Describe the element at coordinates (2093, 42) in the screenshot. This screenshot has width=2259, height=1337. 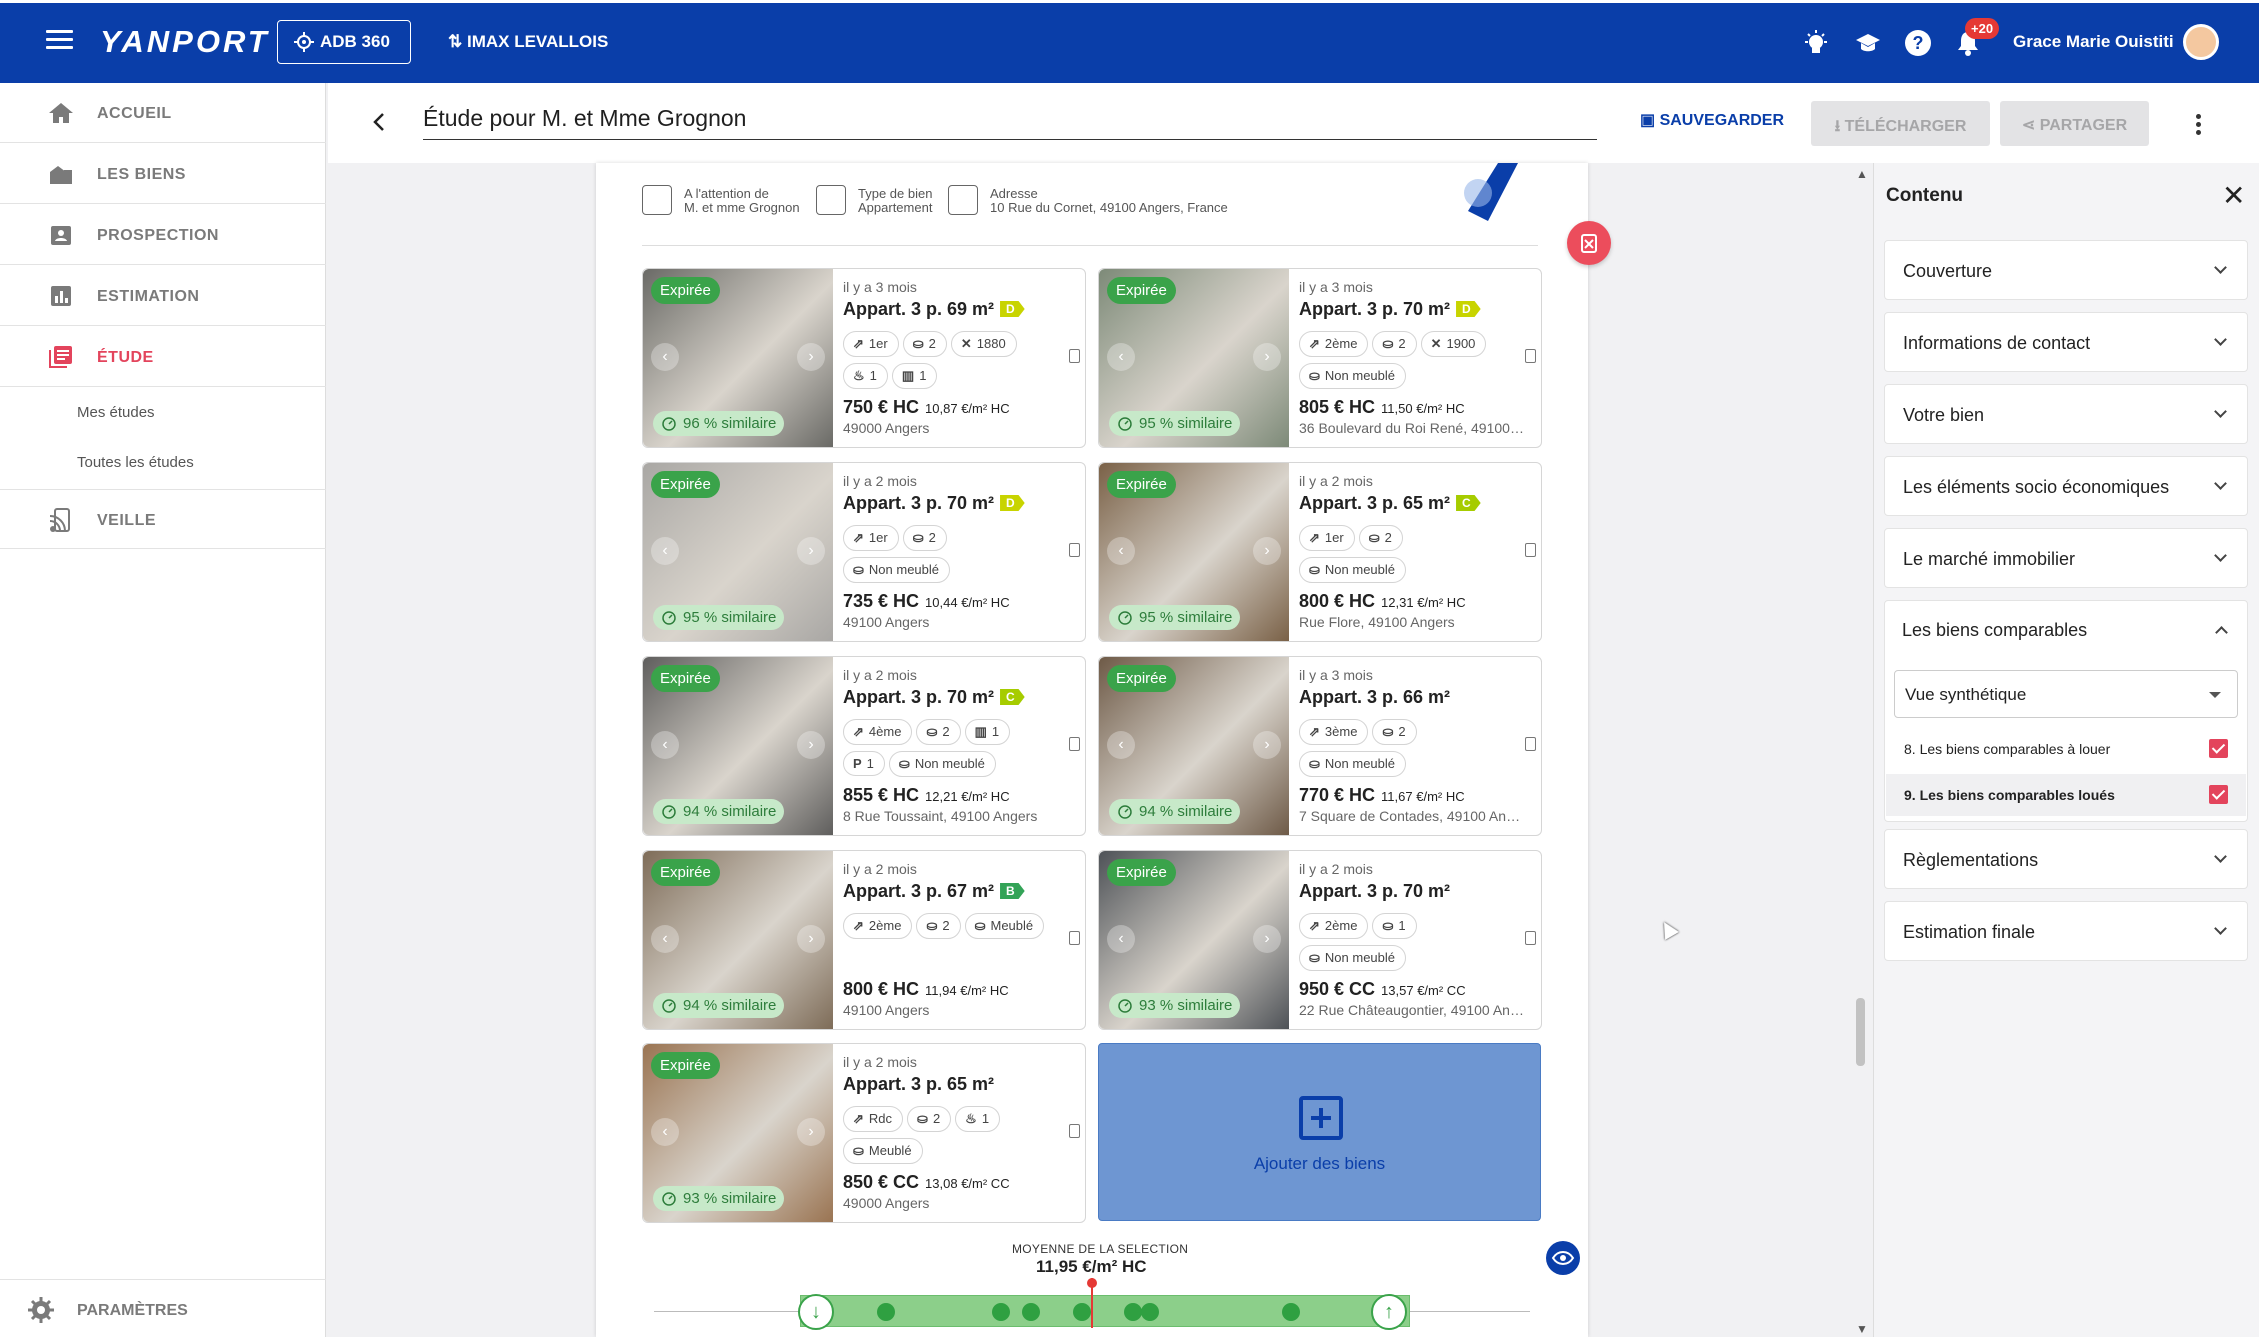
I see `user-name: Grace Marie Ouistiti` at that location.